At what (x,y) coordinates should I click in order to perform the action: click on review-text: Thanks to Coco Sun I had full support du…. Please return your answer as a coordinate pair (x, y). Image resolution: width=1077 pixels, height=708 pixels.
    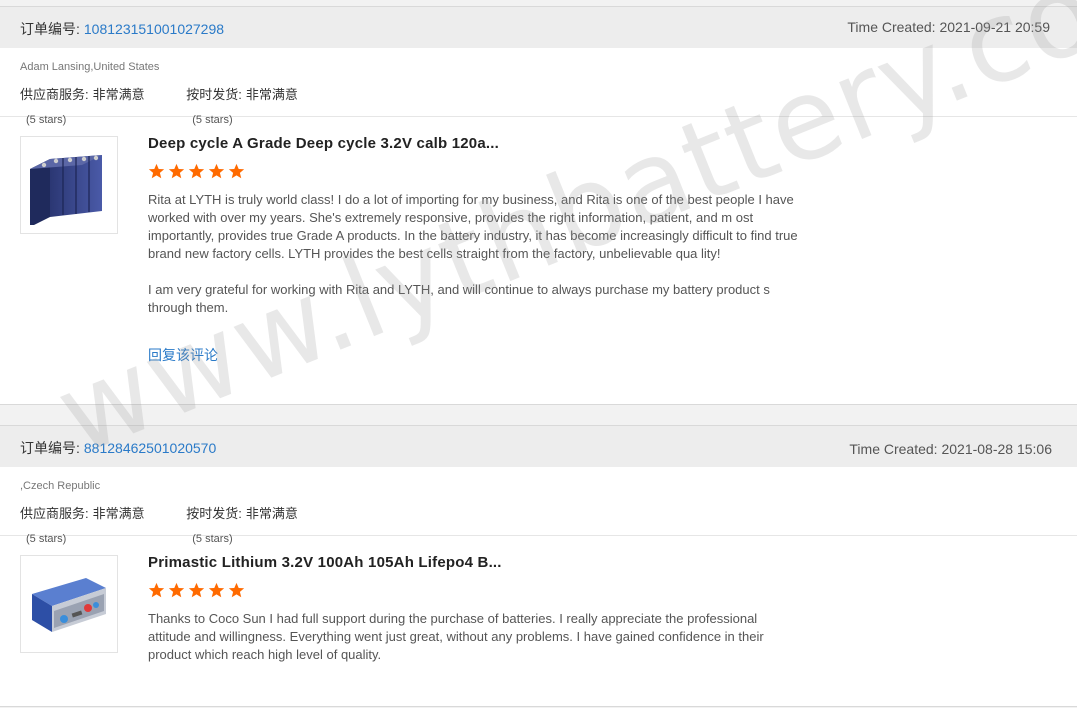
    Looking at the image, I should click on (473, 637).